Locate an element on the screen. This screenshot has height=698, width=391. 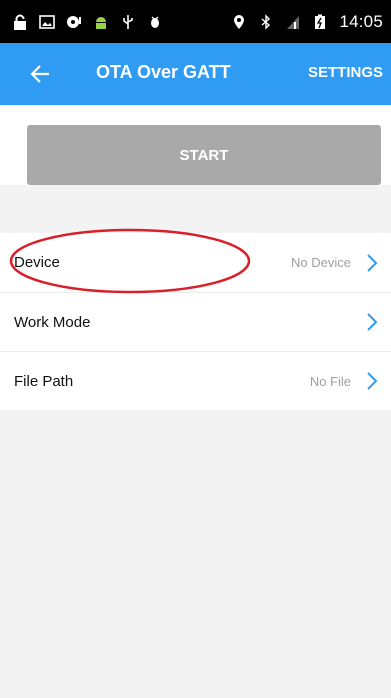
file-path-row: File Path No File is located at coordinates (195, 380).